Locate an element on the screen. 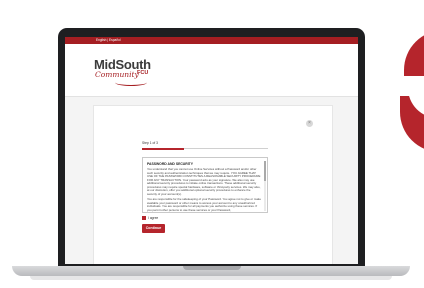 This screenshot has height=288, width=424. agree-checkbox is located at coordinates (144, 218).